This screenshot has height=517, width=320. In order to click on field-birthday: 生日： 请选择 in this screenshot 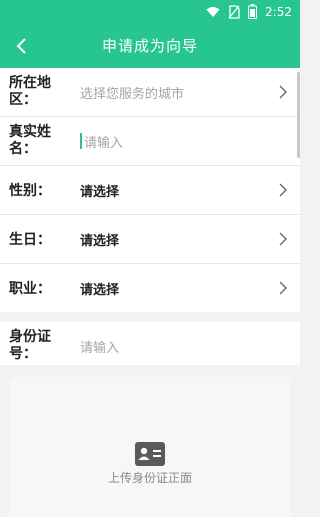, I will do `click(150, 239)`.